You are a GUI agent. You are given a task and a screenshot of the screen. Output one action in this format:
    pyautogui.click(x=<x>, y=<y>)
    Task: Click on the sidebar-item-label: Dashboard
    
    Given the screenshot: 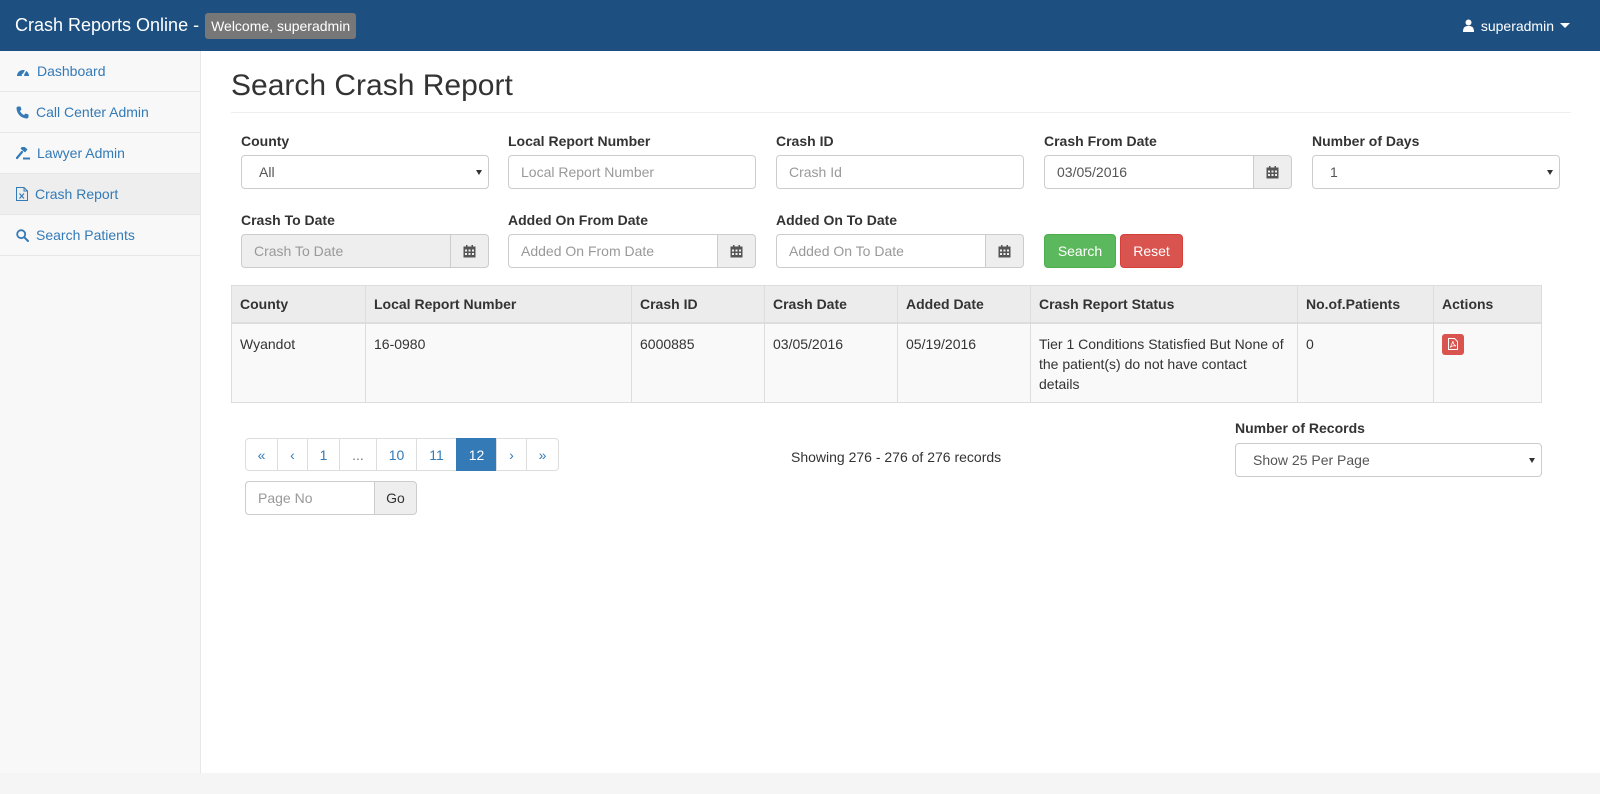 What is the action you would take?
    pyautogui.click(x=71, y=71)
    